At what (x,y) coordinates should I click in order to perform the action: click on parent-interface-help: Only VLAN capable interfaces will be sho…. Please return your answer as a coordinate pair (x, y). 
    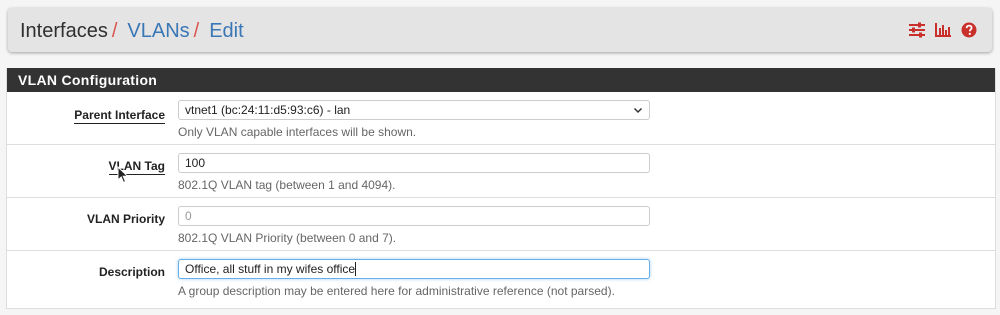
    Looking at the image, I should click on (297, 132).